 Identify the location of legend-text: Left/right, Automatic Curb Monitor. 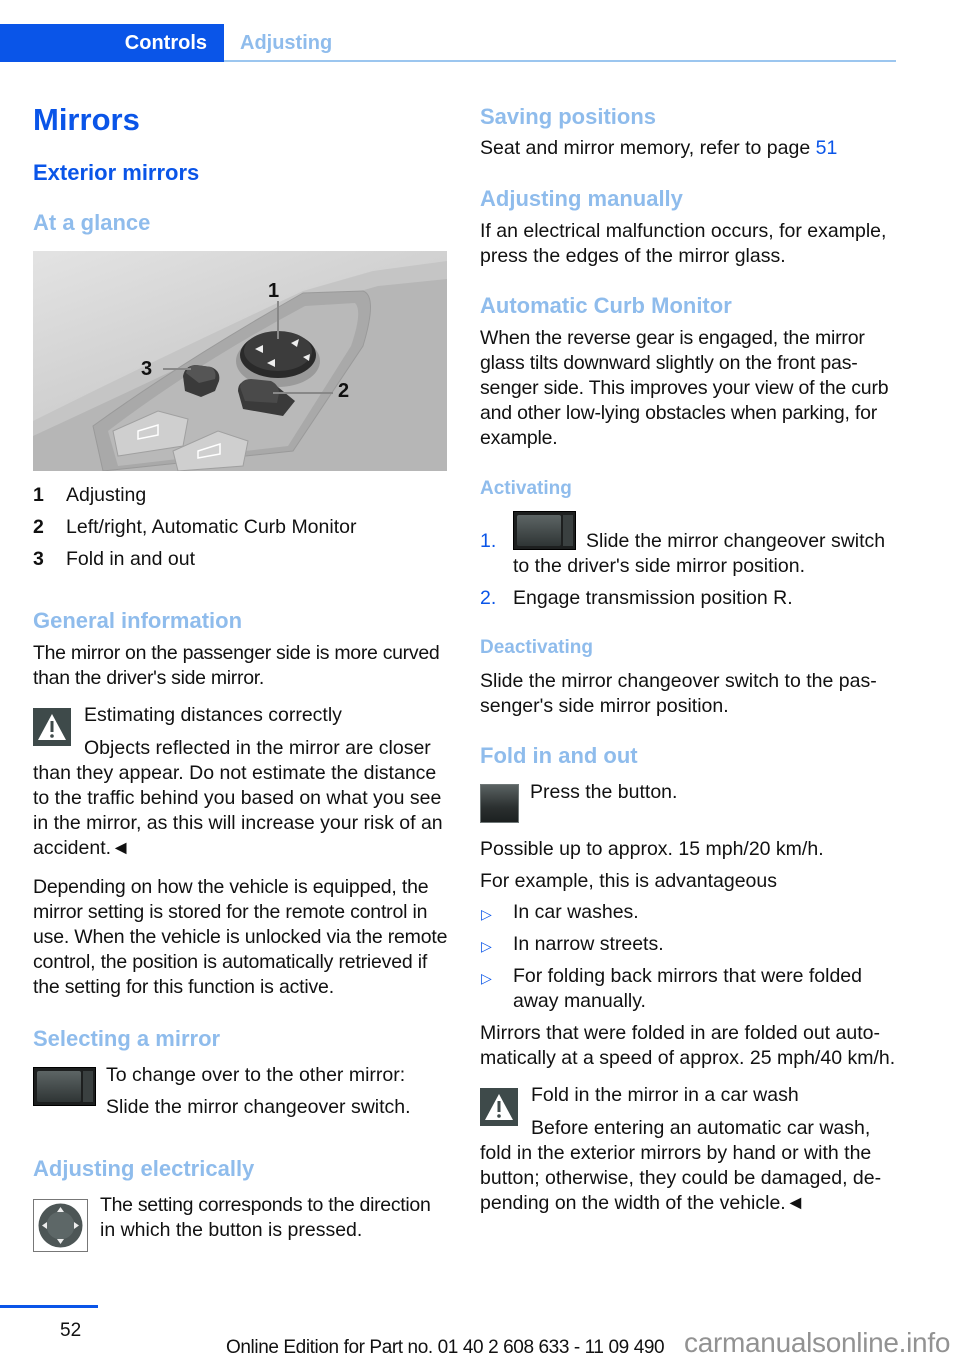
(211, 527).